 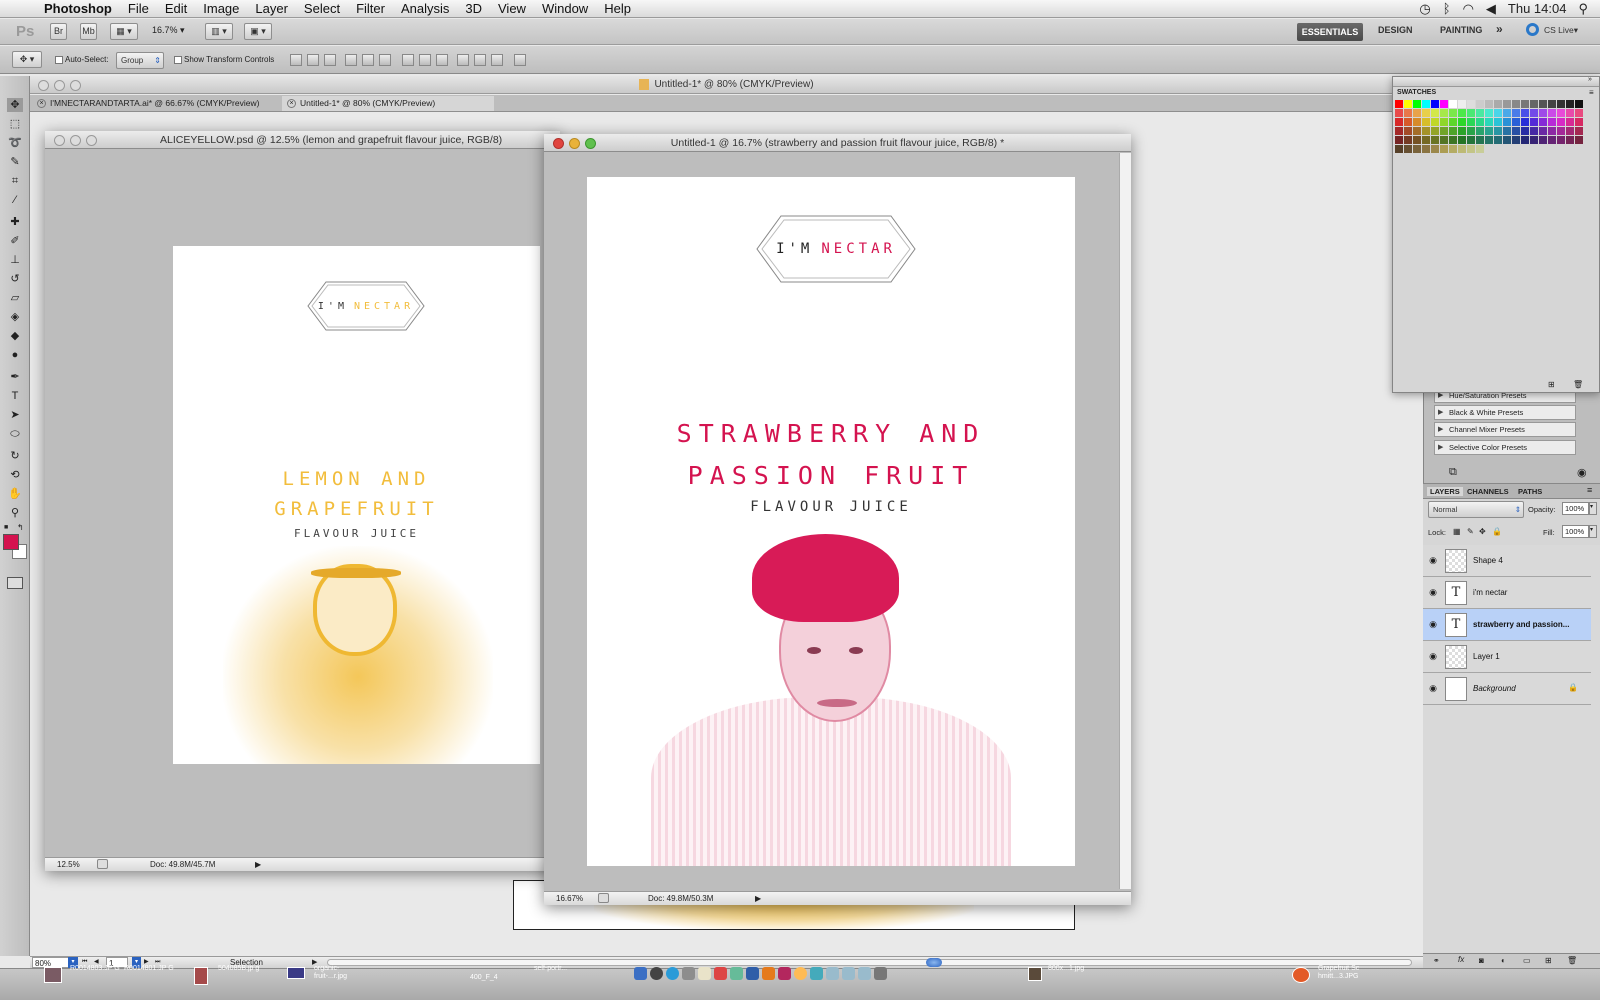 What do you see at coordinates (768, 973) in the screenshot?
I see `illustrator-icon` at bounding box center [768, 973].